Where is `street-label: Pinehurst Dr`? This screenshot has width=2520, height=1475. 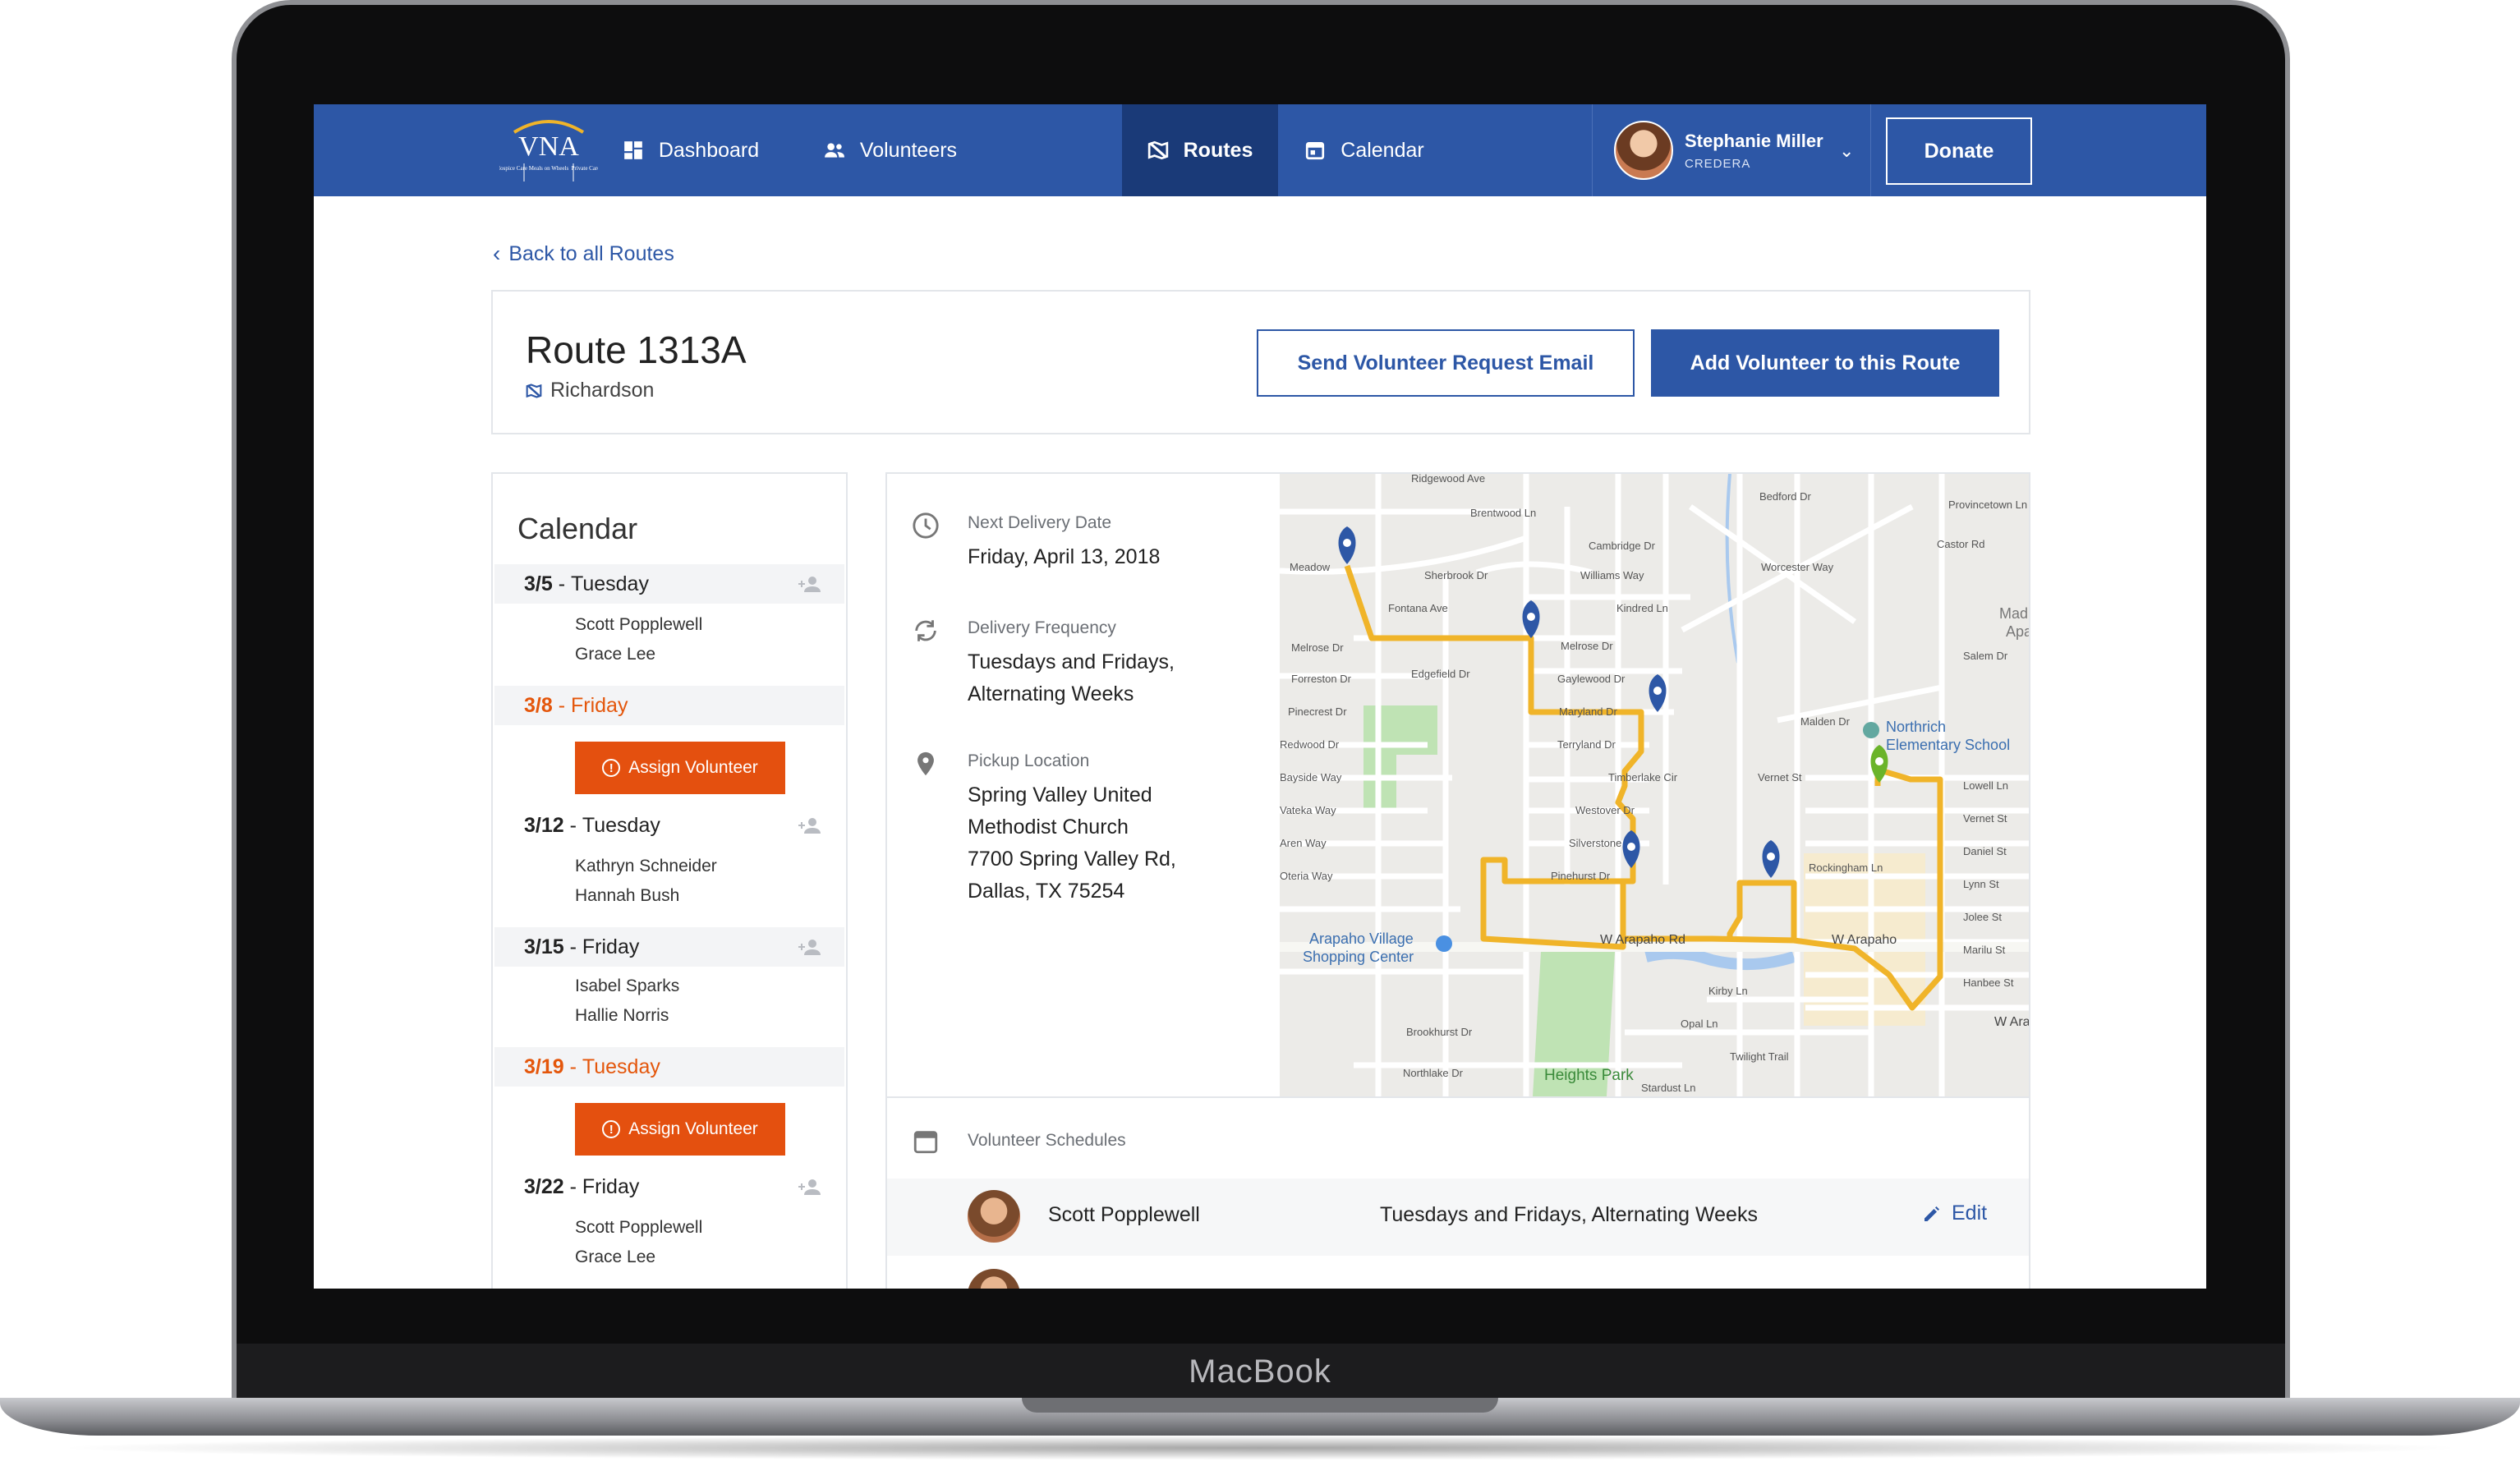 street-label: Pinehurst Dr is located at coordinates (1581, 876).